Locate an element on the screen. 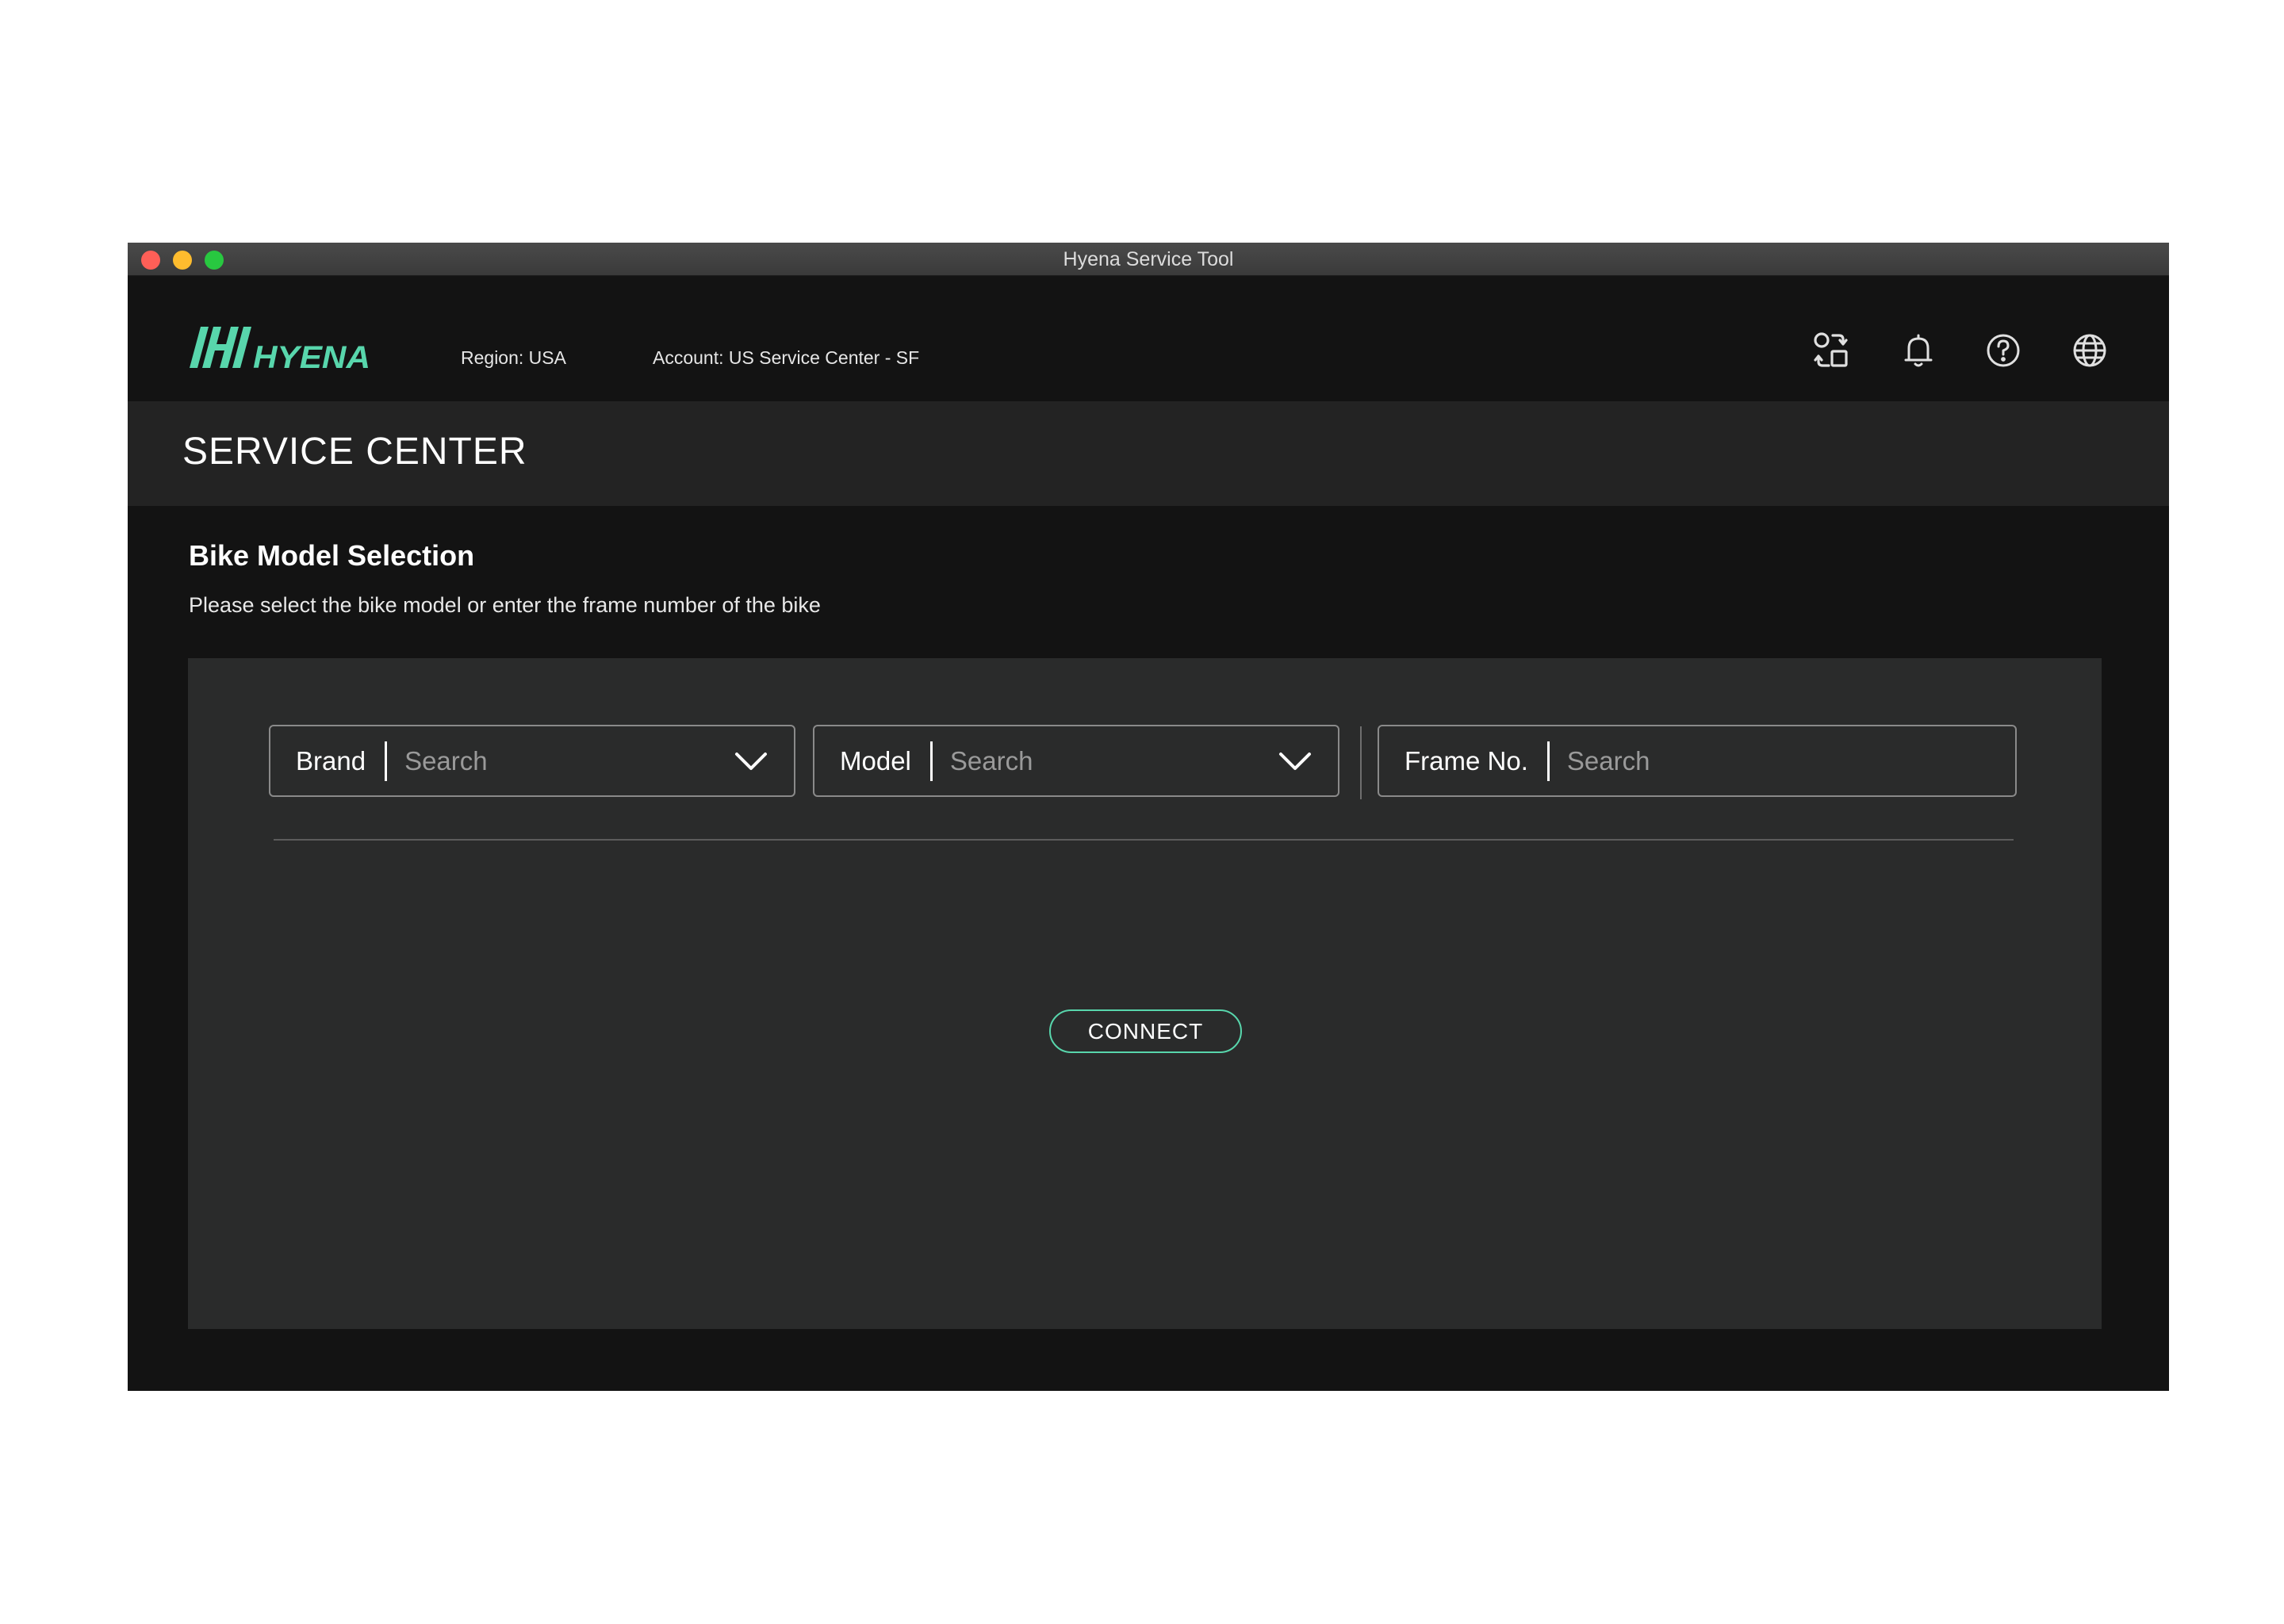  page-title: SERVICE CENTER is located at coordinates (354, 452).